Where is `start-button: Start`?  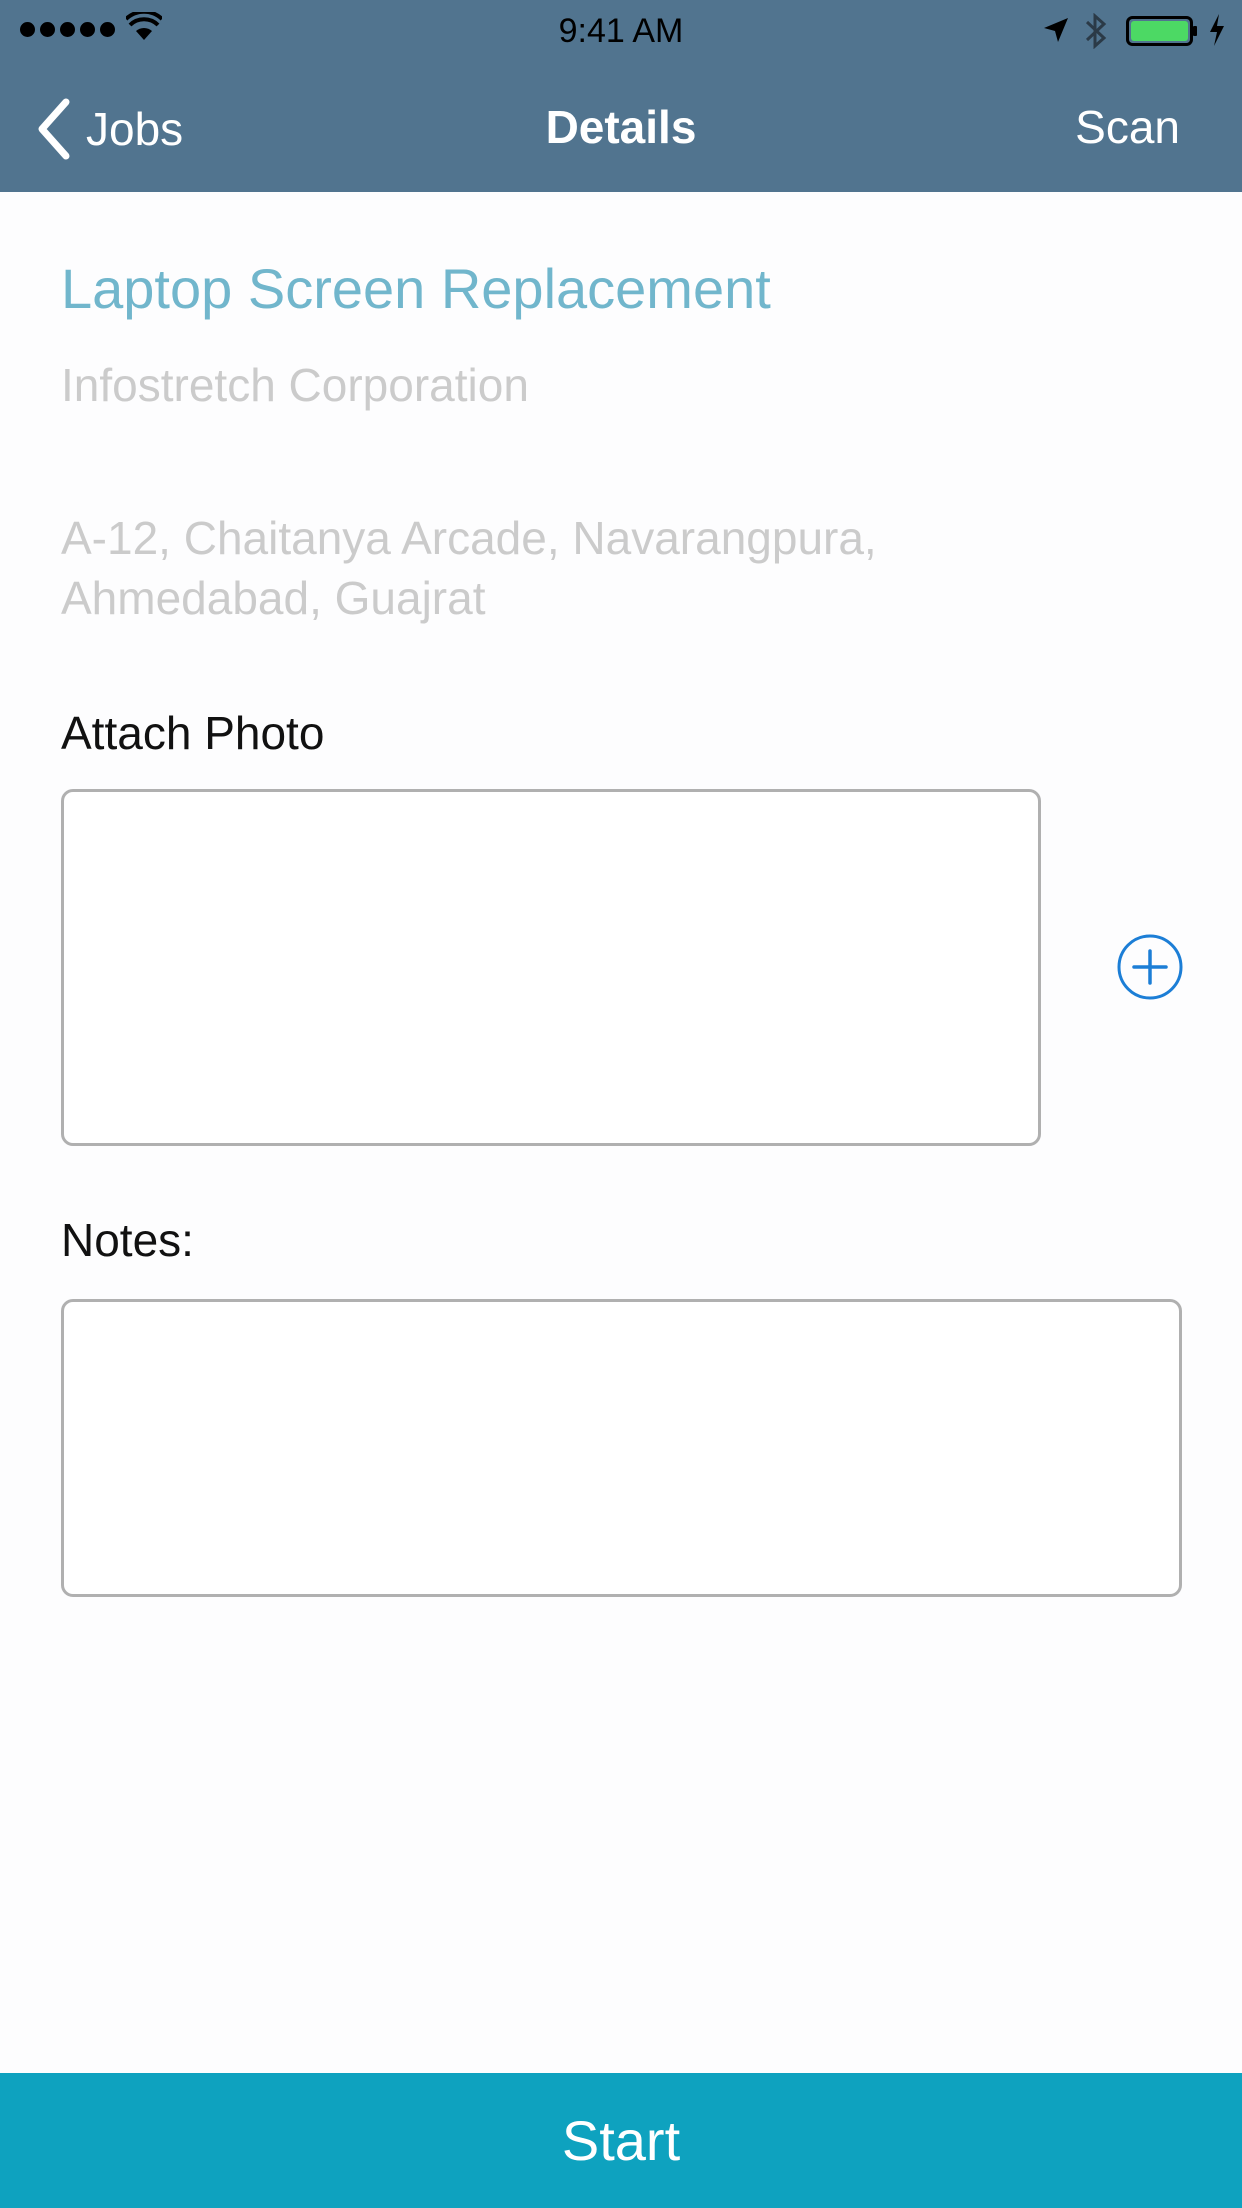
start-button: Start is located at coordinates (621, 2140).